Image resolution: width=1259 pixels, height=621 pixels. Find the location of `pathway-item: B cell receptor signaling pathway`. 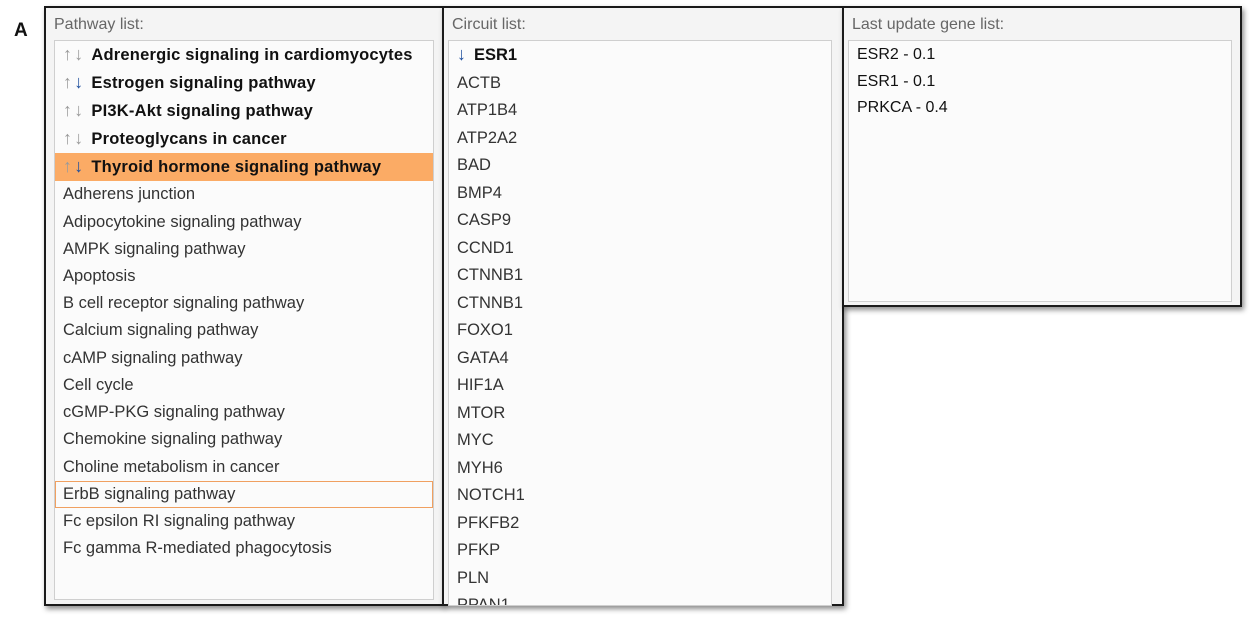

pathway-item: B cell receptor signaling pathway is located at coordinates (244, 303).